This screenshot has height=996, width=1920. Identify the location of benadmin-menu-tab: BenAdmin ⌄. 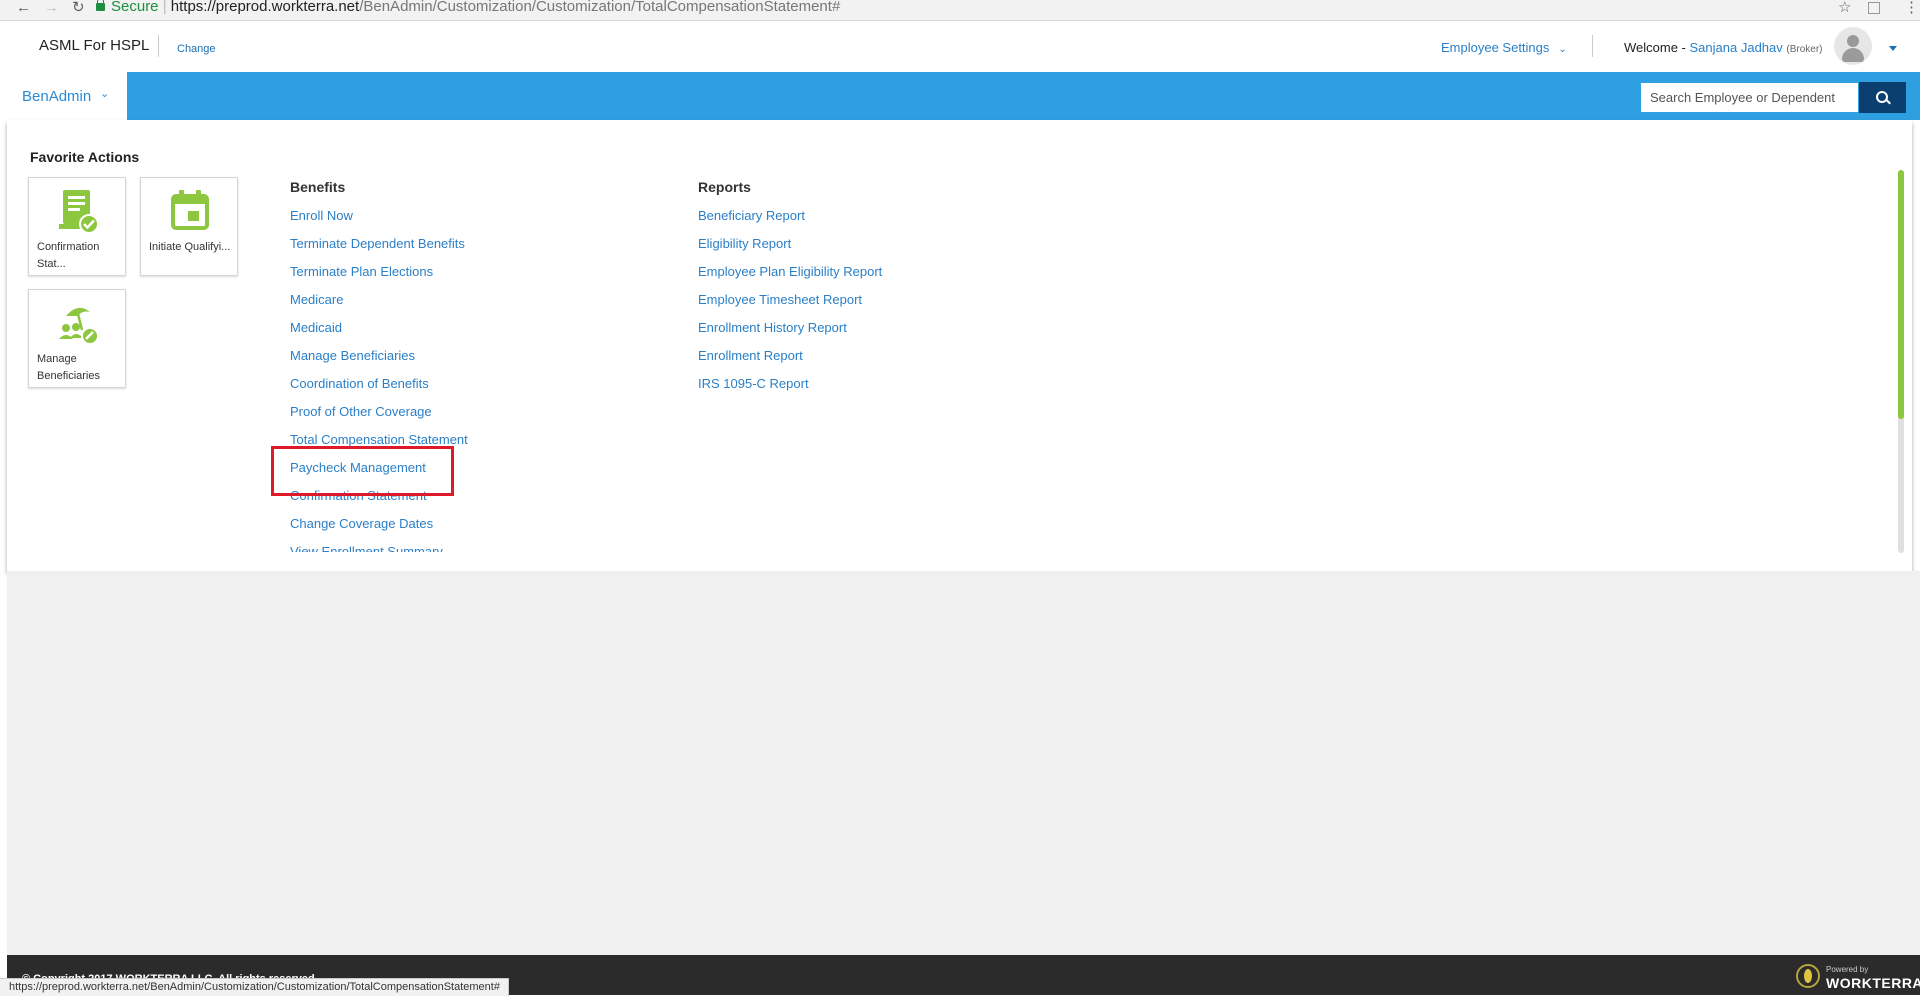
(63, 96).